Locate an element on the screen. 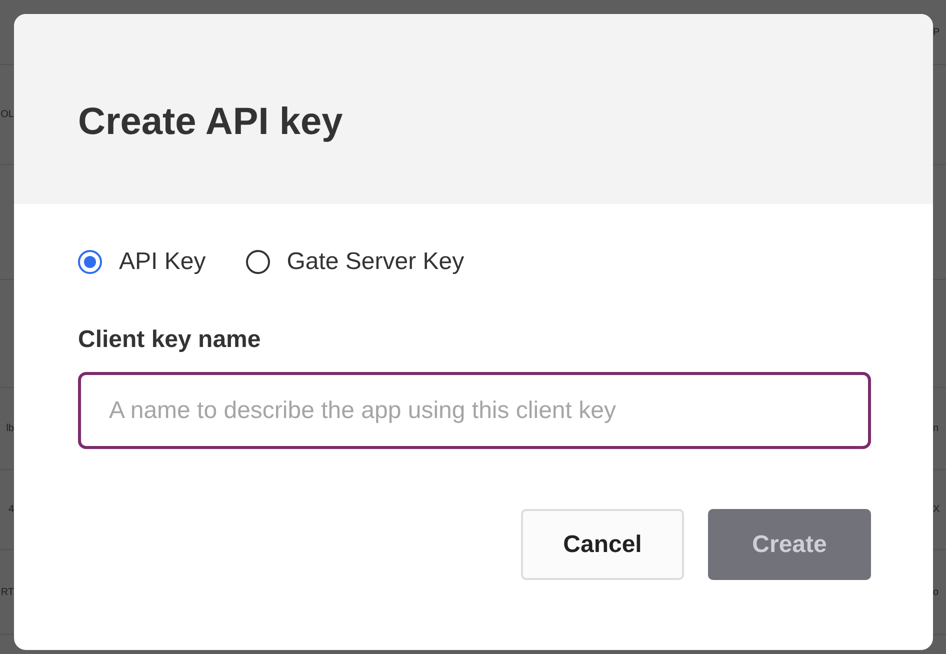  table-cell: OL is located at coordinates (7, 114).